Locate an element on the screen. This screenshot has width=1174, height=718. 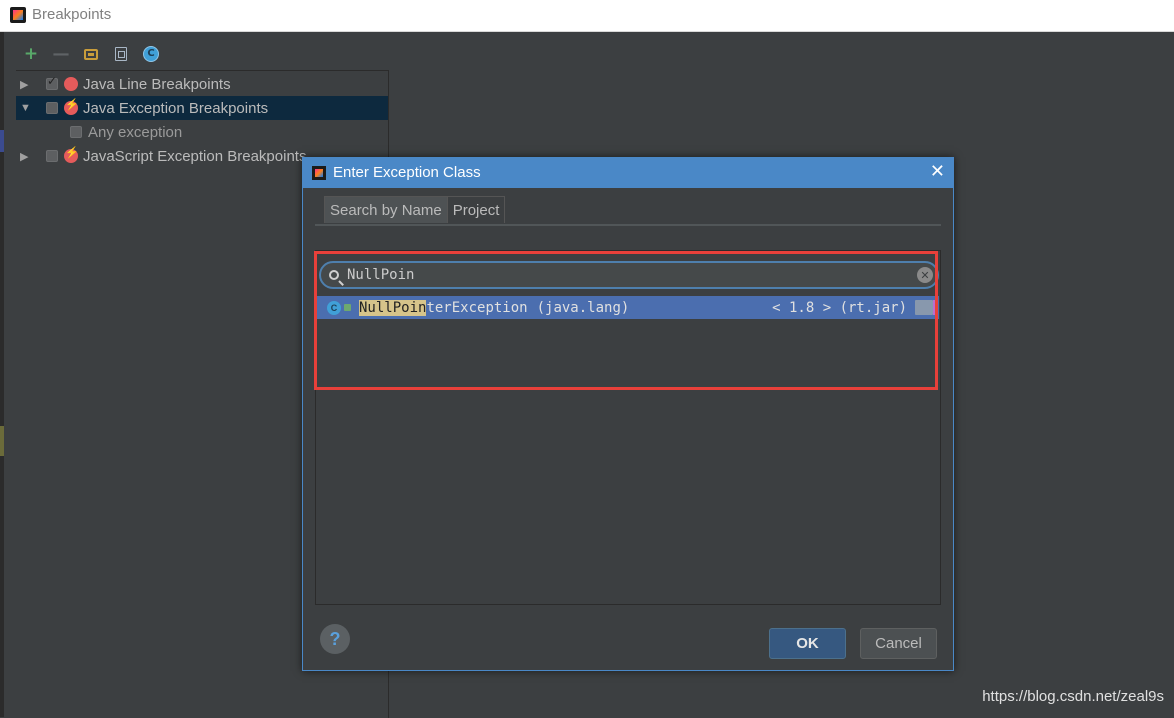
tree-item-java-exception-breakpoints: ▼ Java Exception Breakpoints is located at coordinates (202, 108).